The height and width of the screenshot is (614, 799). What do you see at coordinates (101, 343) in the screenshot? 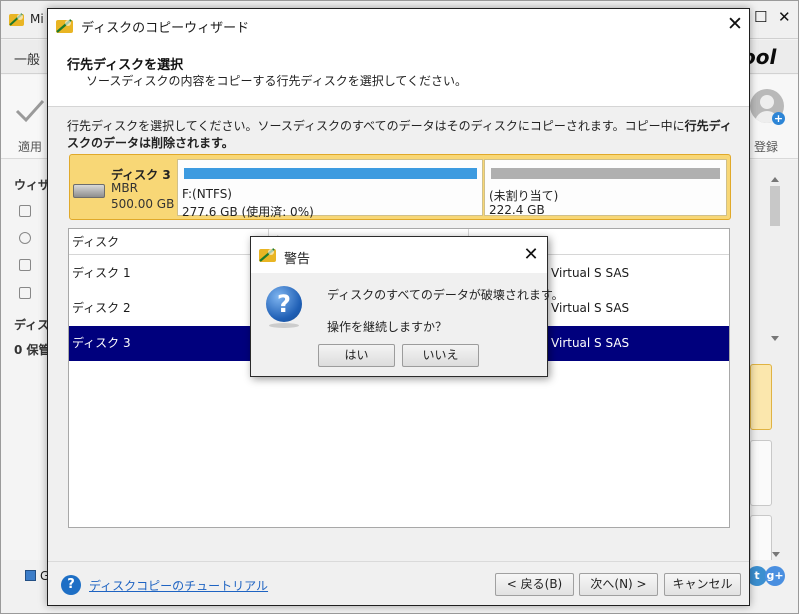
I see `row-disk-name: ディスク 3` at bounding box center [101, 343].